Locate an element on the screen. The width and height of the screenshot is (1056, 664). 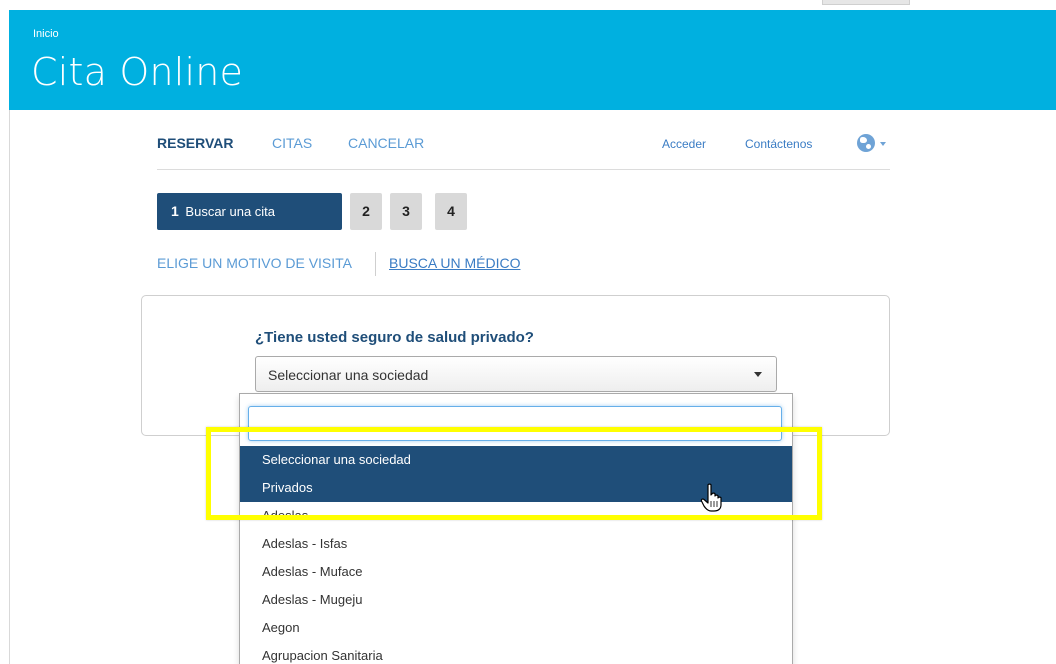
step-number: 1 is located at coordinates (175, 211).